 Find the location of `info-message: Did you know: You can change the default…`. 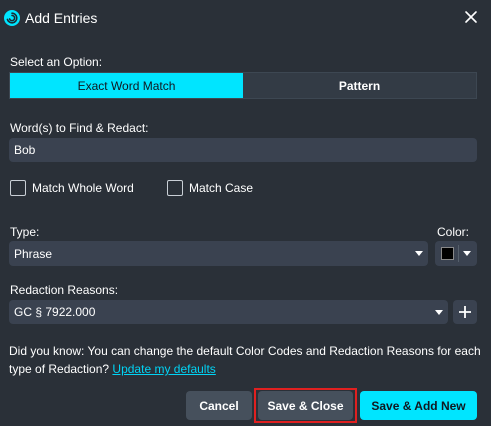

info-message: Did you know: You can change the default… is located at coordinates (245, 360).